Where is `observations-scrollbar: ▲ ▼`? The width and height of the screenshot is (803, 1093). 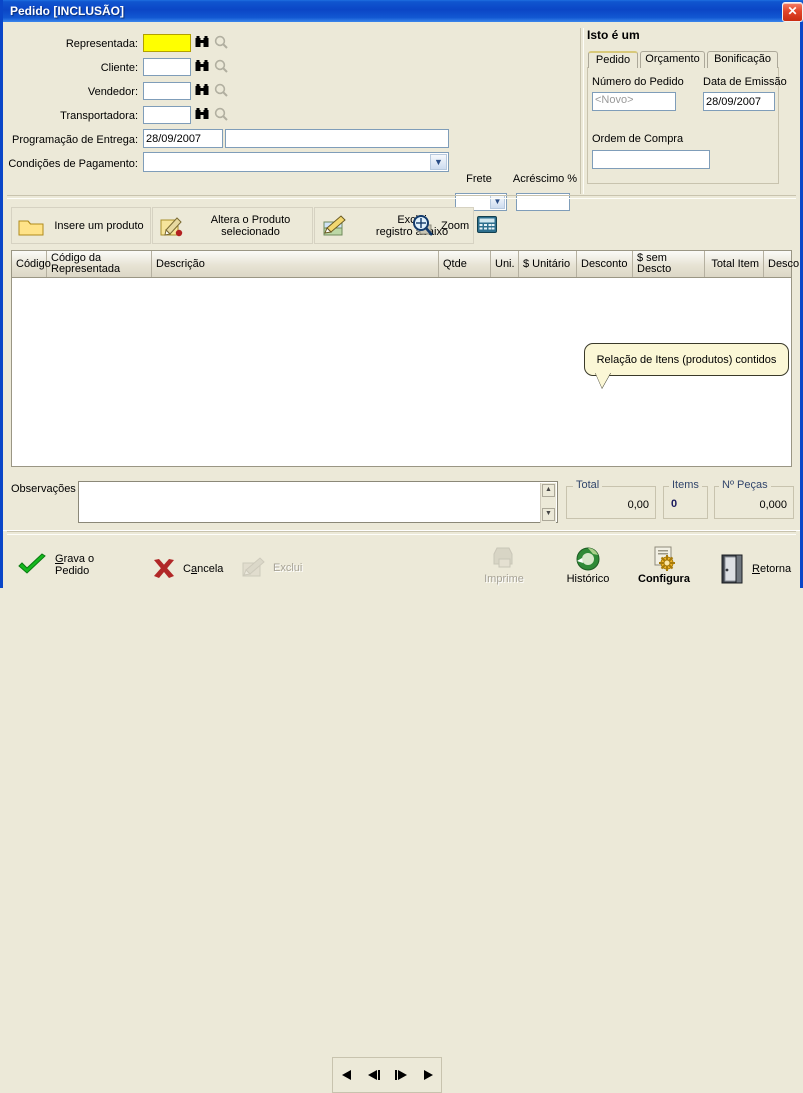 observations-scrollbar: ▲ ▼ is located at coordinates (548, 503).